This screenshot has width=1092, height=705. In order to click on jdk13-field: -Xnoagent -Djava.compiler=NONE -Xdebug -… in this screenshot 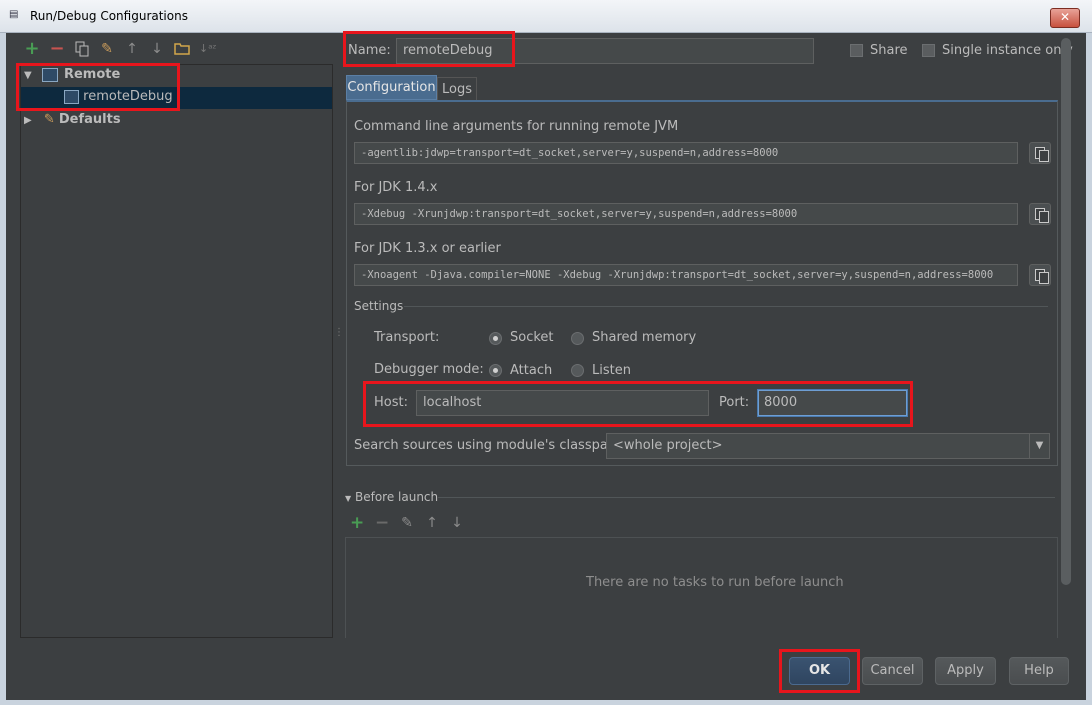, I will do `click(686, 275)`.